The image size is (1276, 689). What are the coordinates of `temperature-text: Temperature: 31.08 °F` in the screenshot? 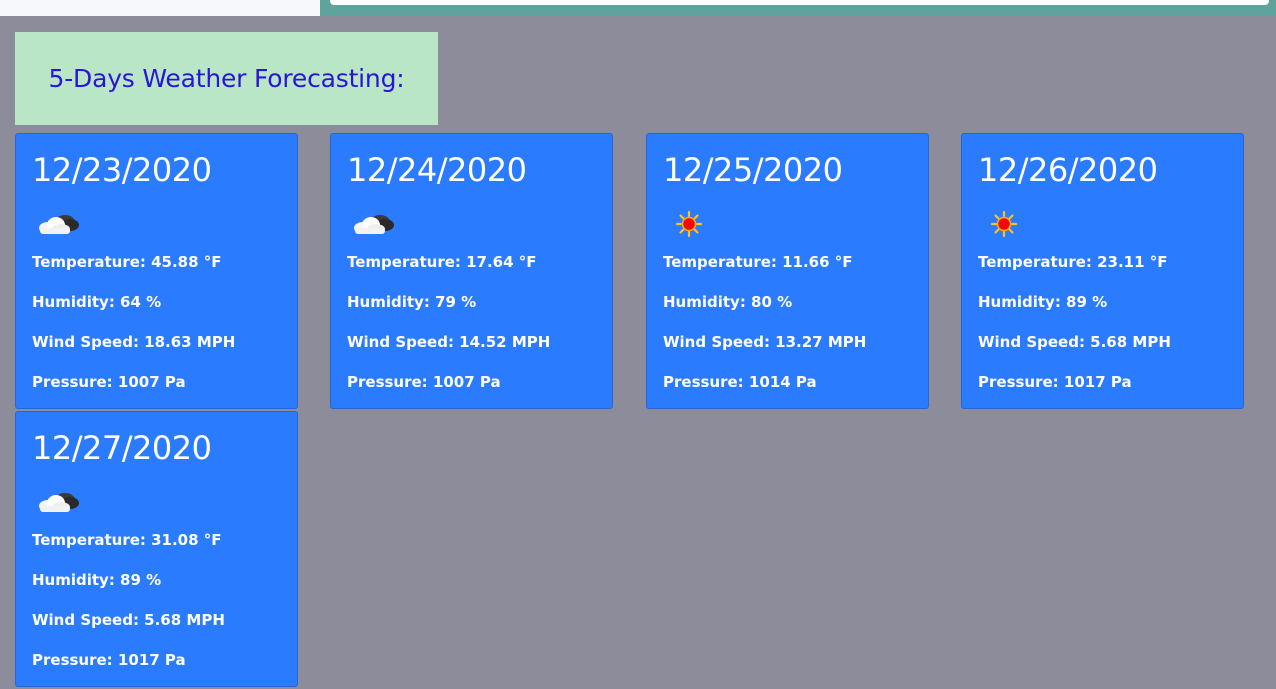 It's located at (127, 540).